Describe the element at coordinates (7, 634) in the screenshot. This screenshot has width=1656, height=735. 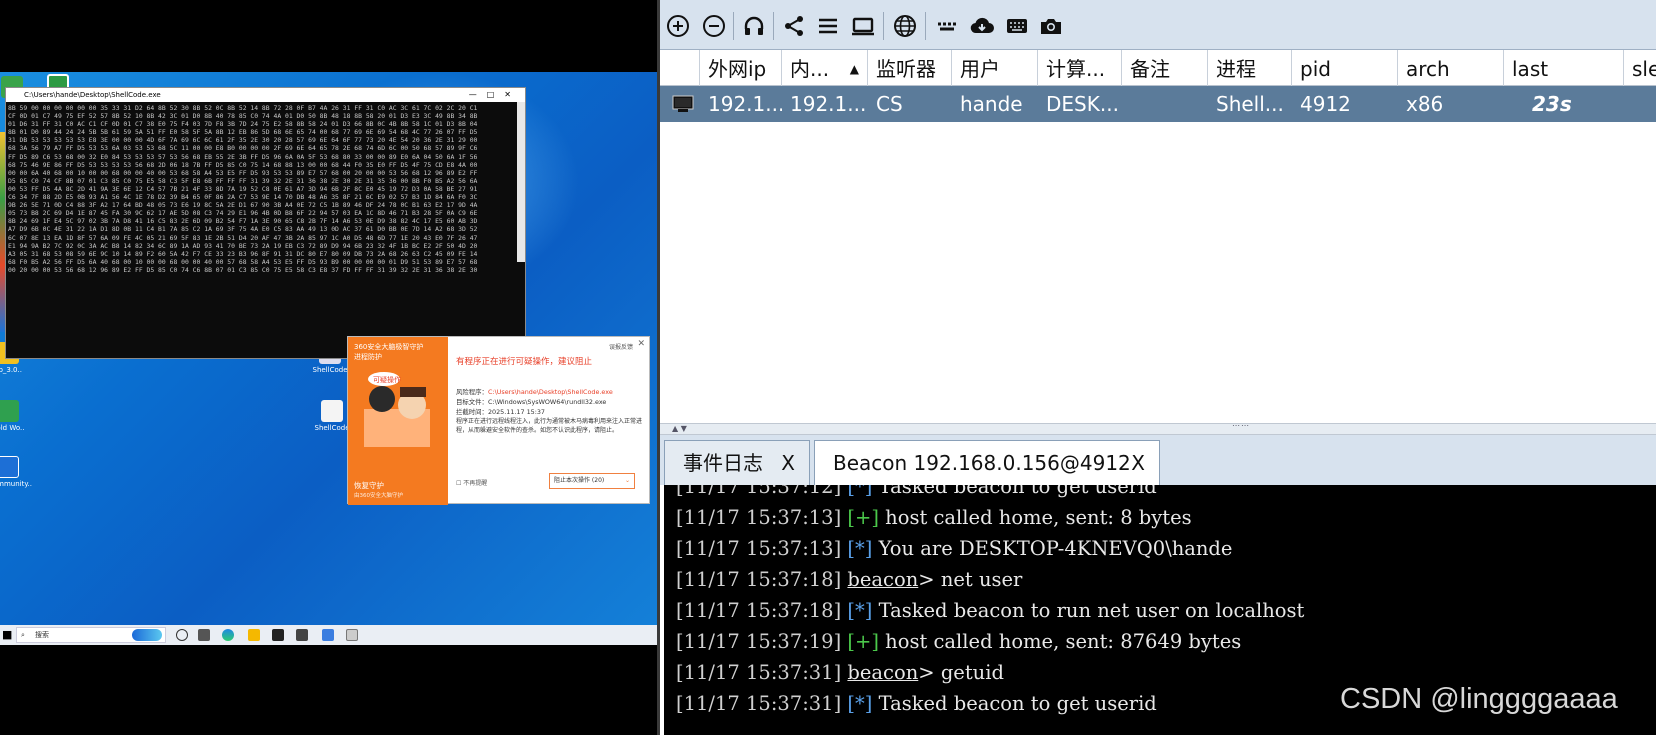
I see `start-icon: ■` at that location.